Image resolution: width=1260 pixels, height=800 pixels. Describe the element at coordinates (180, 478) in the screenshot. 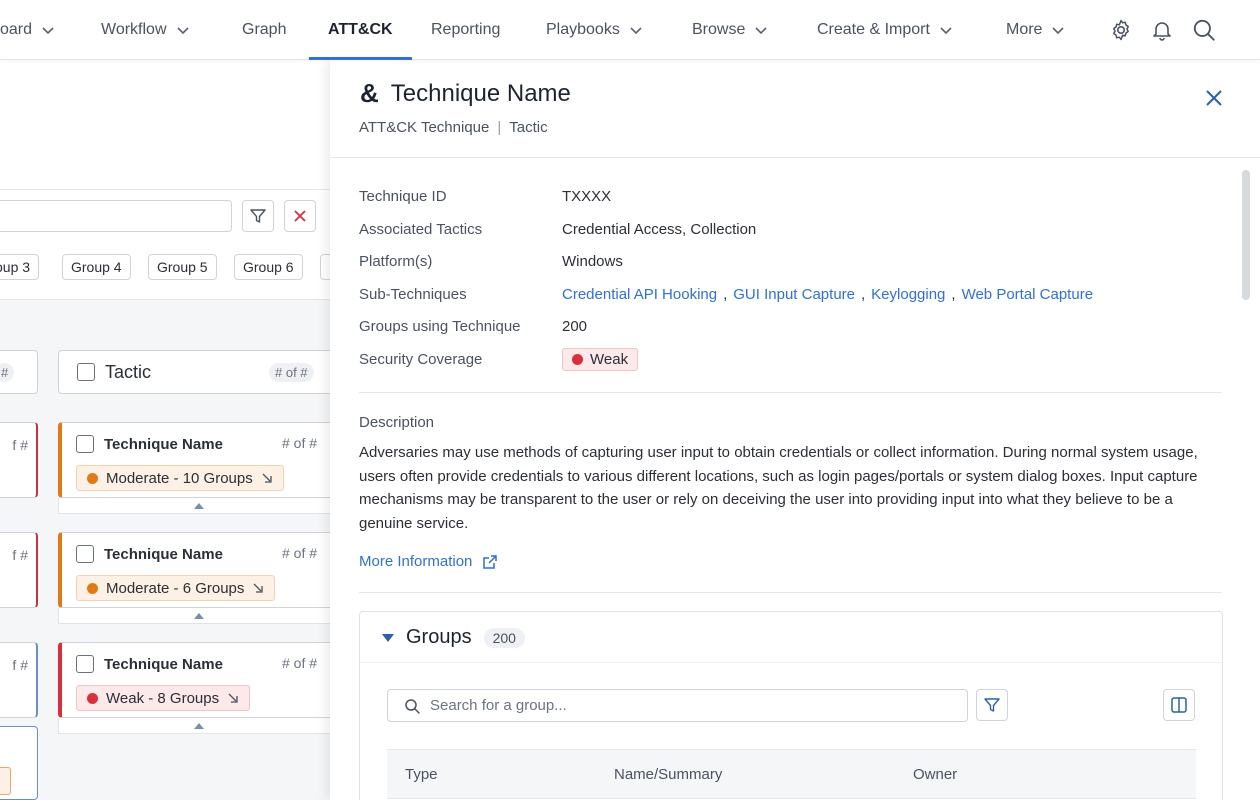

I see `coverage-pill: Moderate - 10 Groups` at that location.